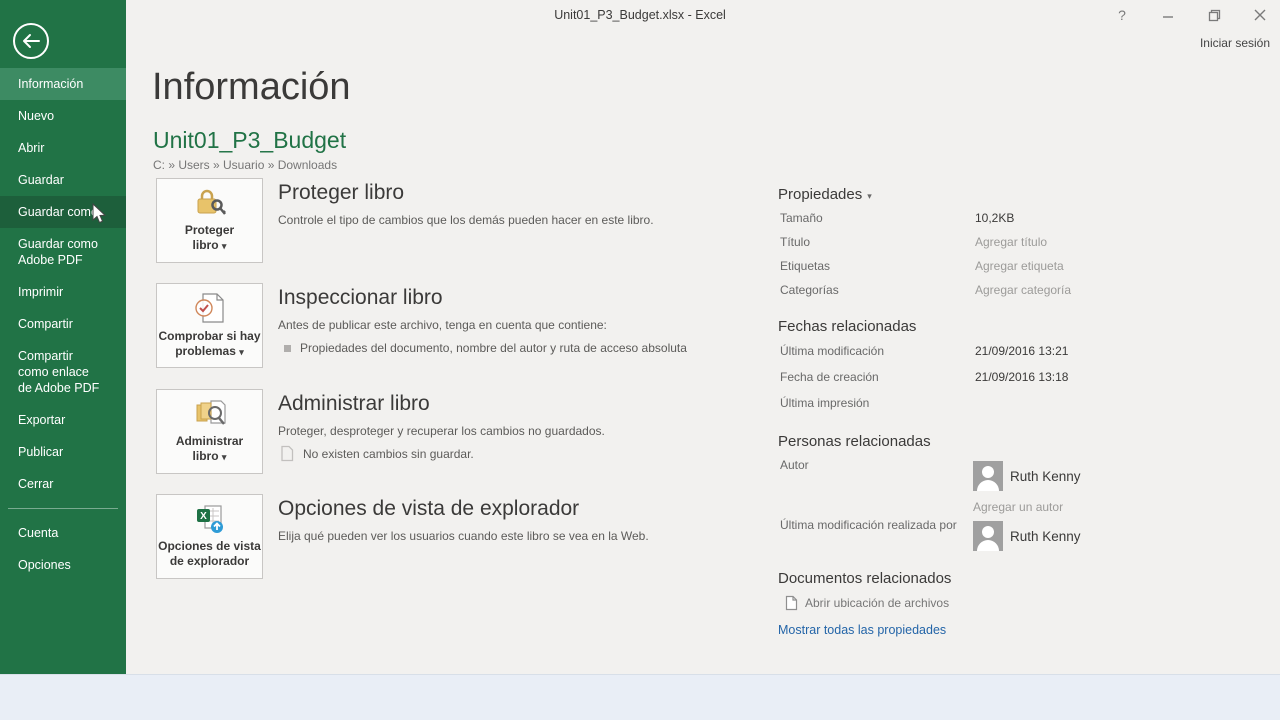 This screenshot has height=720, width=1280. Describe the element at coordinates (209, 546) in the screenshot. I see `browser-view-label-line1: Opciones de vista` at that location.